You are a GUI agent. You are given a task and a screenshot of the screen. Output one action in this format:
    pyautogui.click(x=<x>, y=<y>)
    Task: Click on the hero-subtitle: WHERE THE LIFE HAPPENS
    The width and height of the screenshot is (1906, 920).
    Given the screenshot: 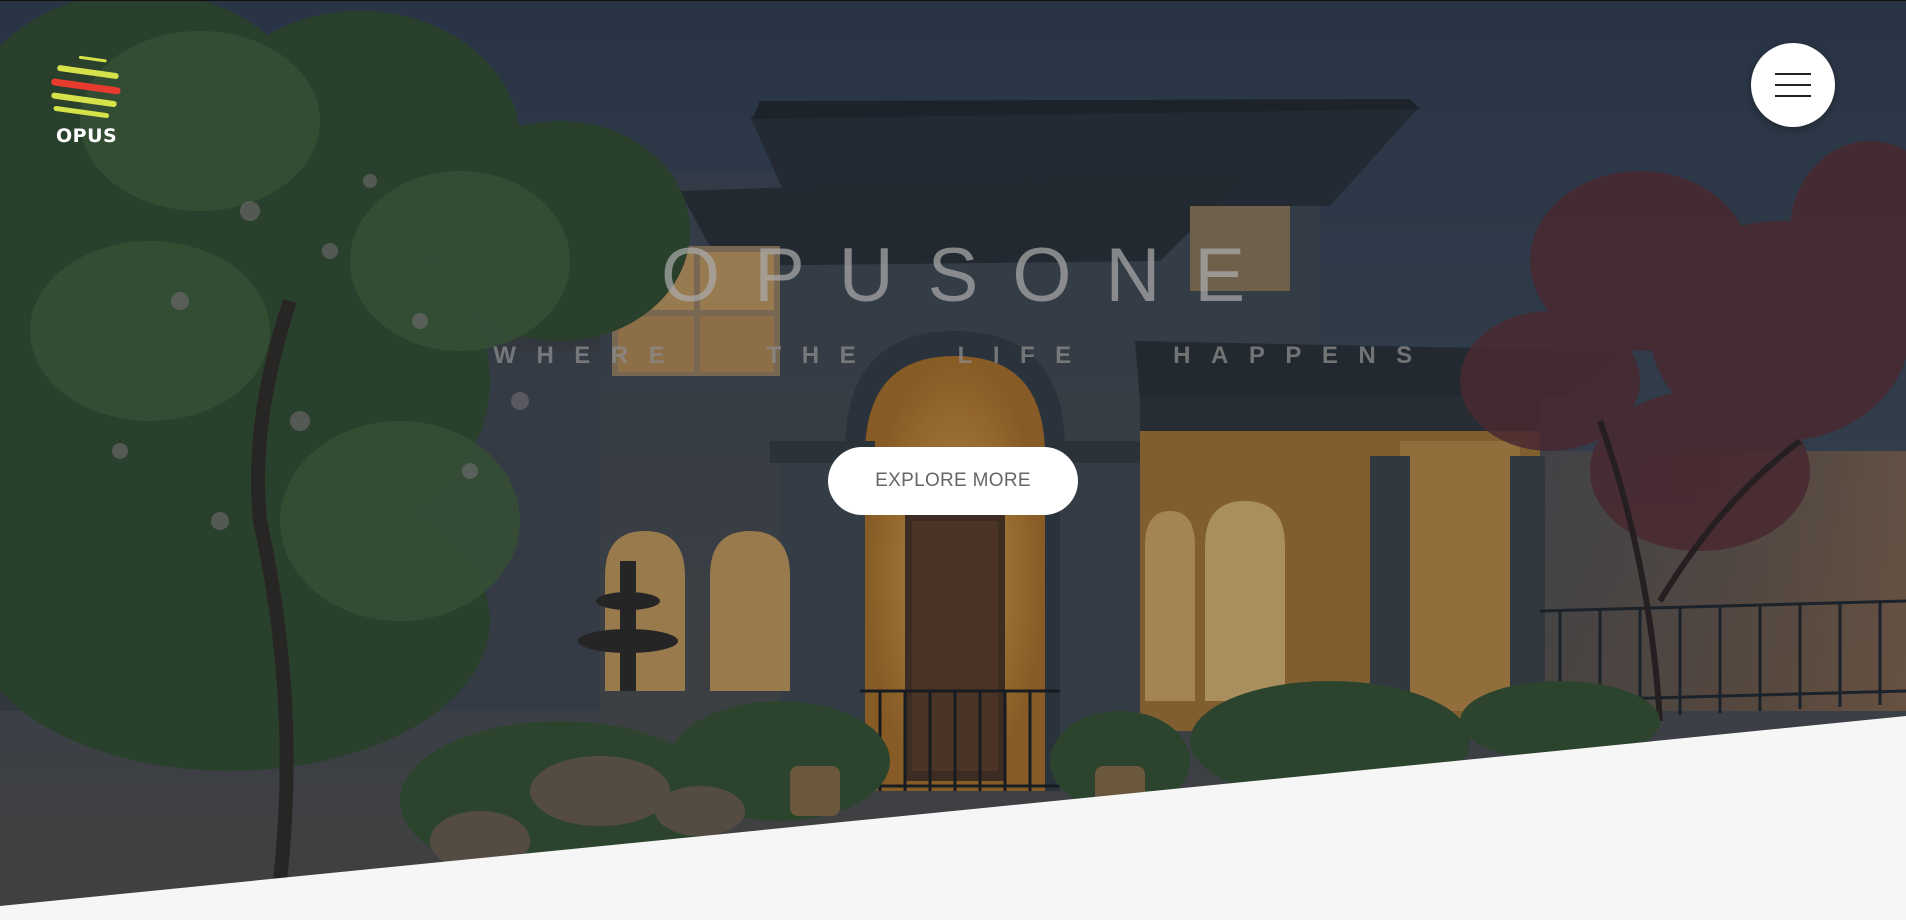 What is the action you would take?
    pyautogui.click(x=963, y=355)
    